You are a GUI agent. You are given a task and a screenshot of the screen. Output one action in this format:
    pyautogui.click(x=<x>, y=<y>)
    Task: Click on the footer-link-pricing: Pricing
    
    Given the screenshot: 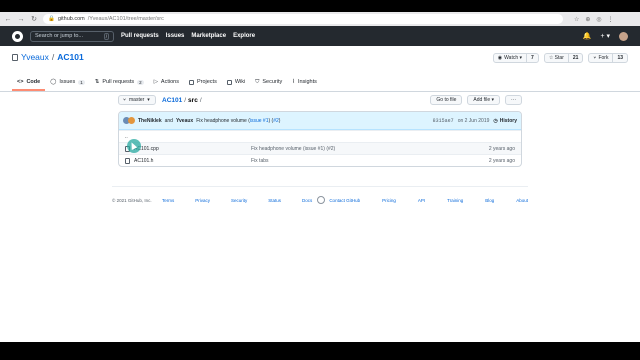 What is the action you would take?
    pyautogui.click(x=389, y=200)
    